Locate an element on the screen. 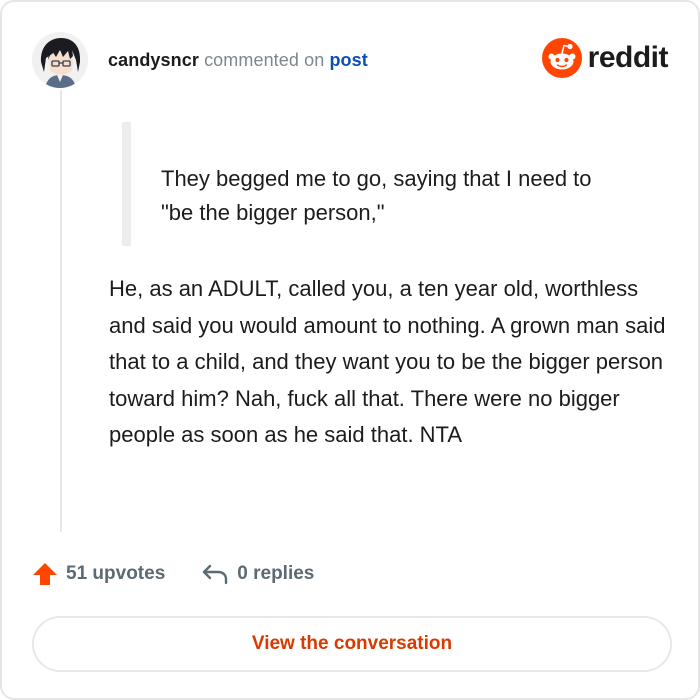 This screenshot has height=700, width=700. comment-stats: 51 upvotes 0 replies is located at coordinates (173, 574).